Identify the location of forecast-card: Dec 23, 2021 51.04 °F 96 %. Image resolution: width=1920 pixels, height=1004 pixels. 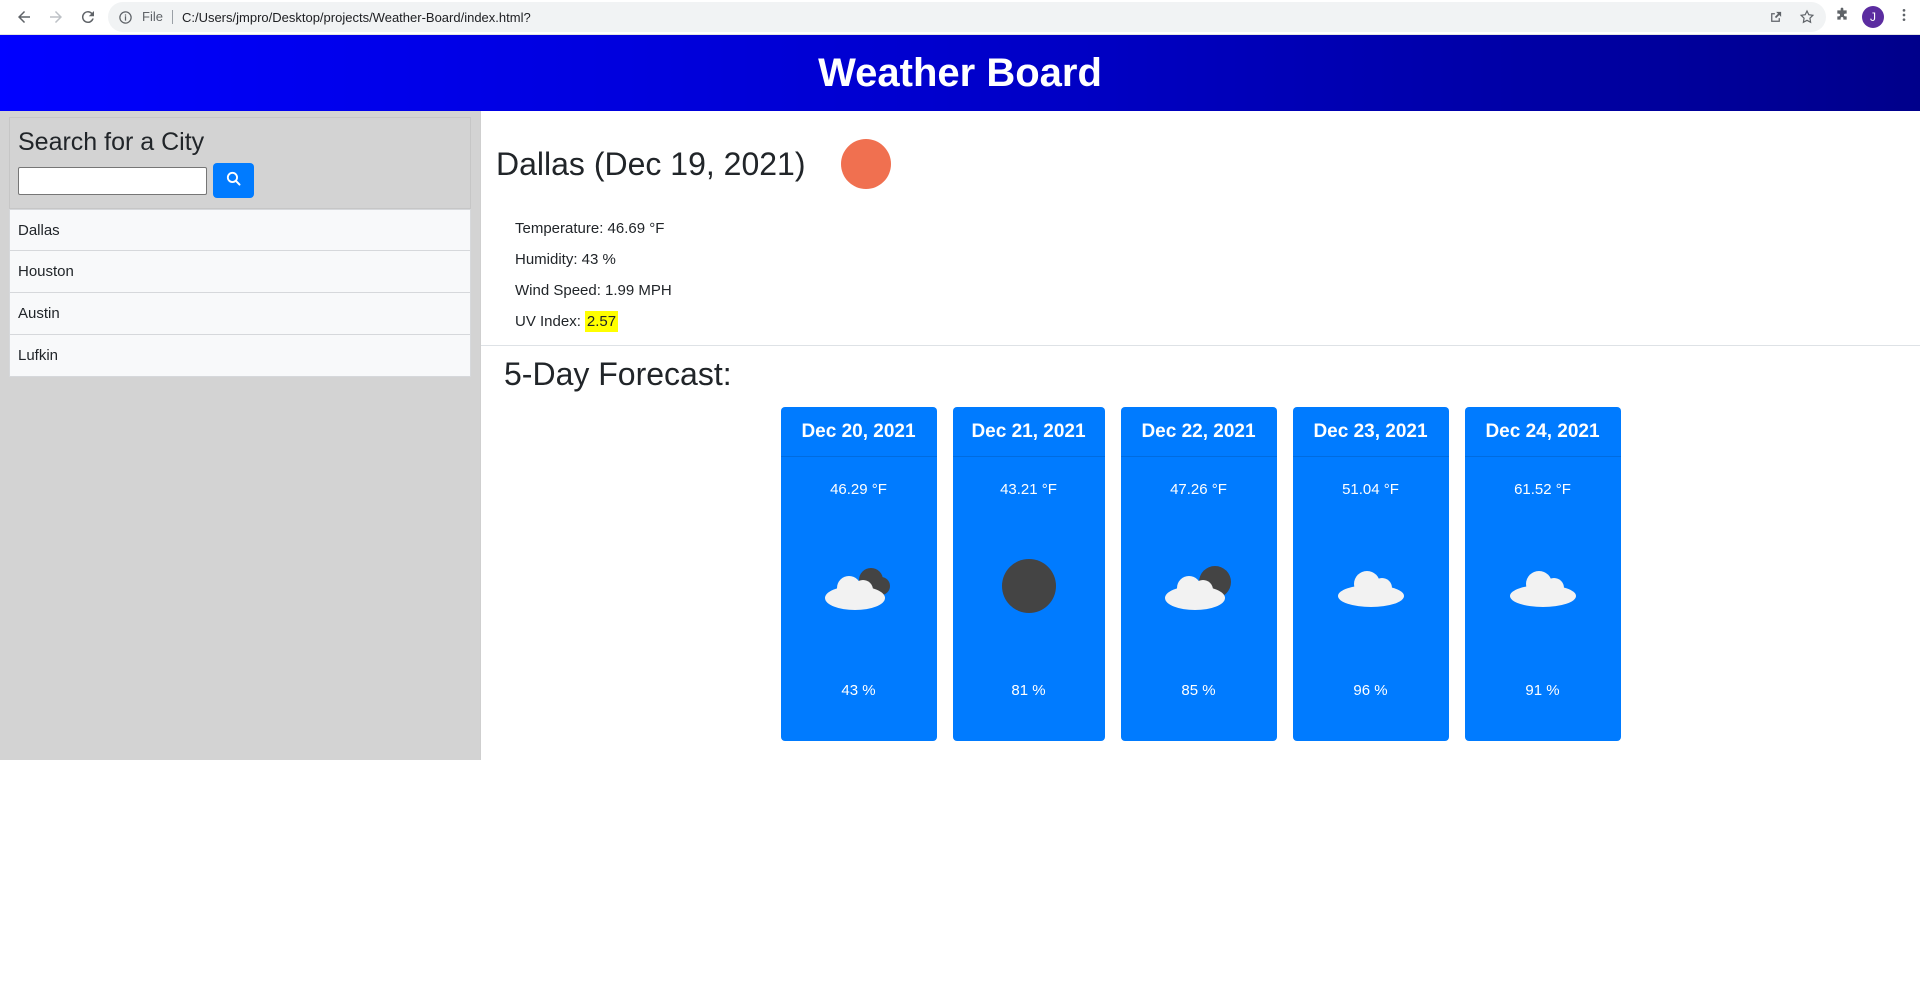
(1370, 574).